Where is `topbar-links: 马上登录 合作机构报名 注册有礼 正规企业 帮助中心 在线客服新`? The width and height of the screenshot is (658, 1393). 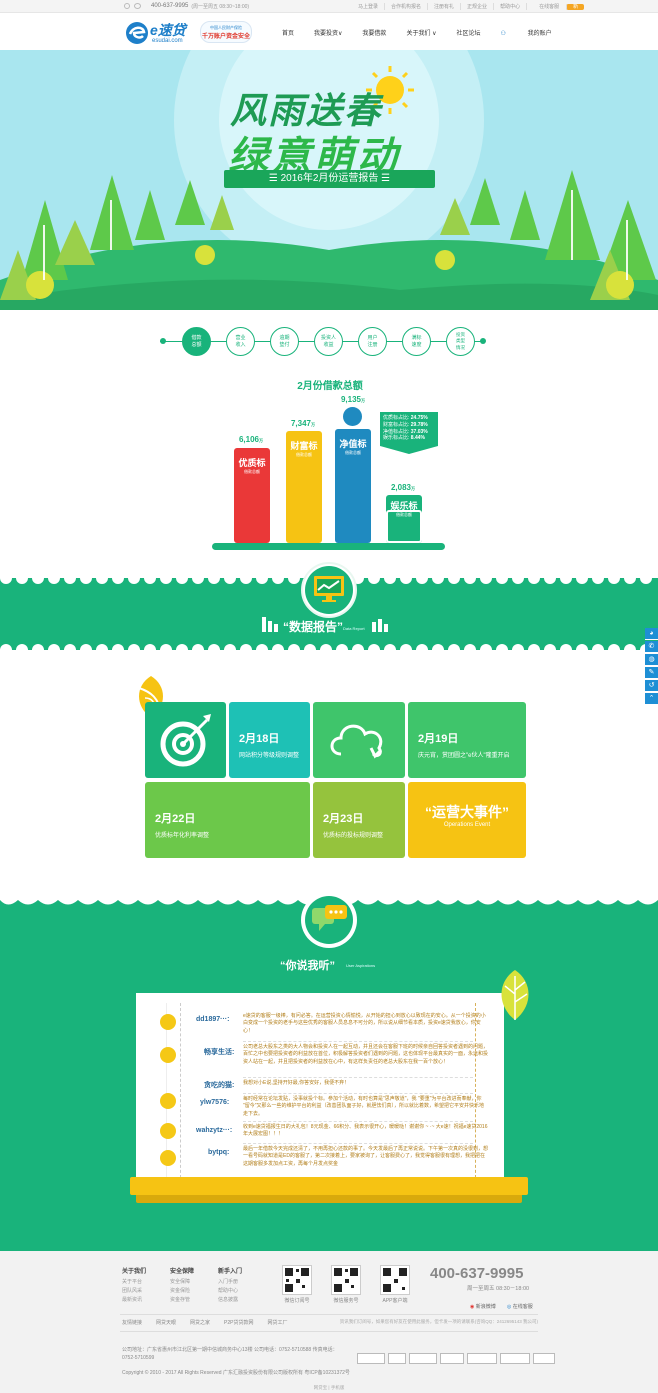
topbar-links: 马上登录 合作机构报名 注册有礼 正规企业 帮助中心 在线客服新 is located at coordinates (471, 6).